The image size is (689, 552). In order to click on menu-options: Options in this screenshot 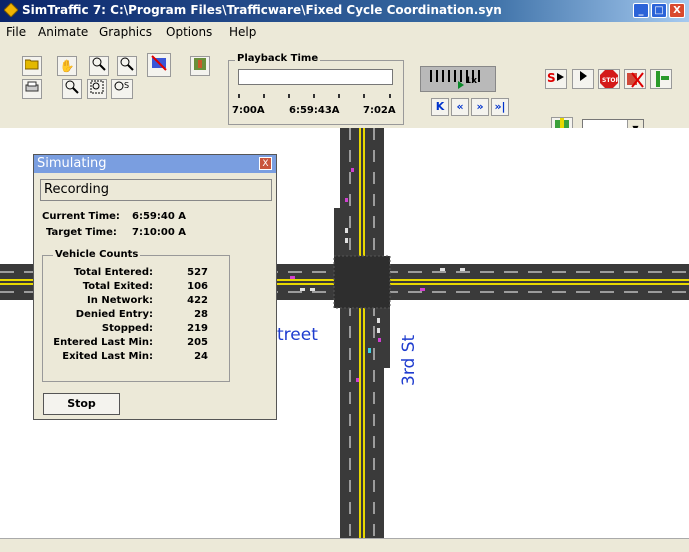, I will do `click(189, 32)`.